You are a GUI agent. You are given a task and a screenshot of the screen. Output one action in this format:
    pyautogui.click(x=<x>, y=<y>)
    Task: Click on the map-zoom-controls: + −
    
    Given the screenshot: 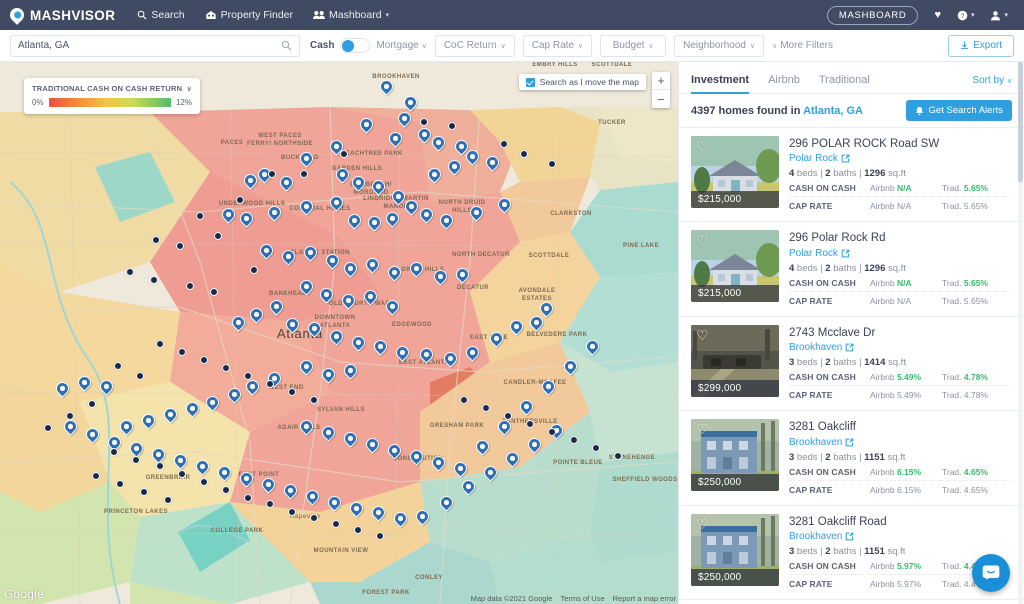 What is the action you would take?
    pyautogui.click(x=661, y=90)
    